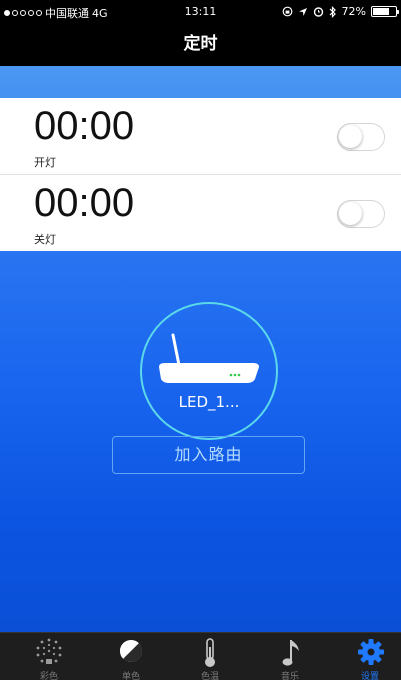  What do you see at coordinates (353, 11) in the screenshot?
I see `battery-percent: 72%` at bounding box center [353, 11].